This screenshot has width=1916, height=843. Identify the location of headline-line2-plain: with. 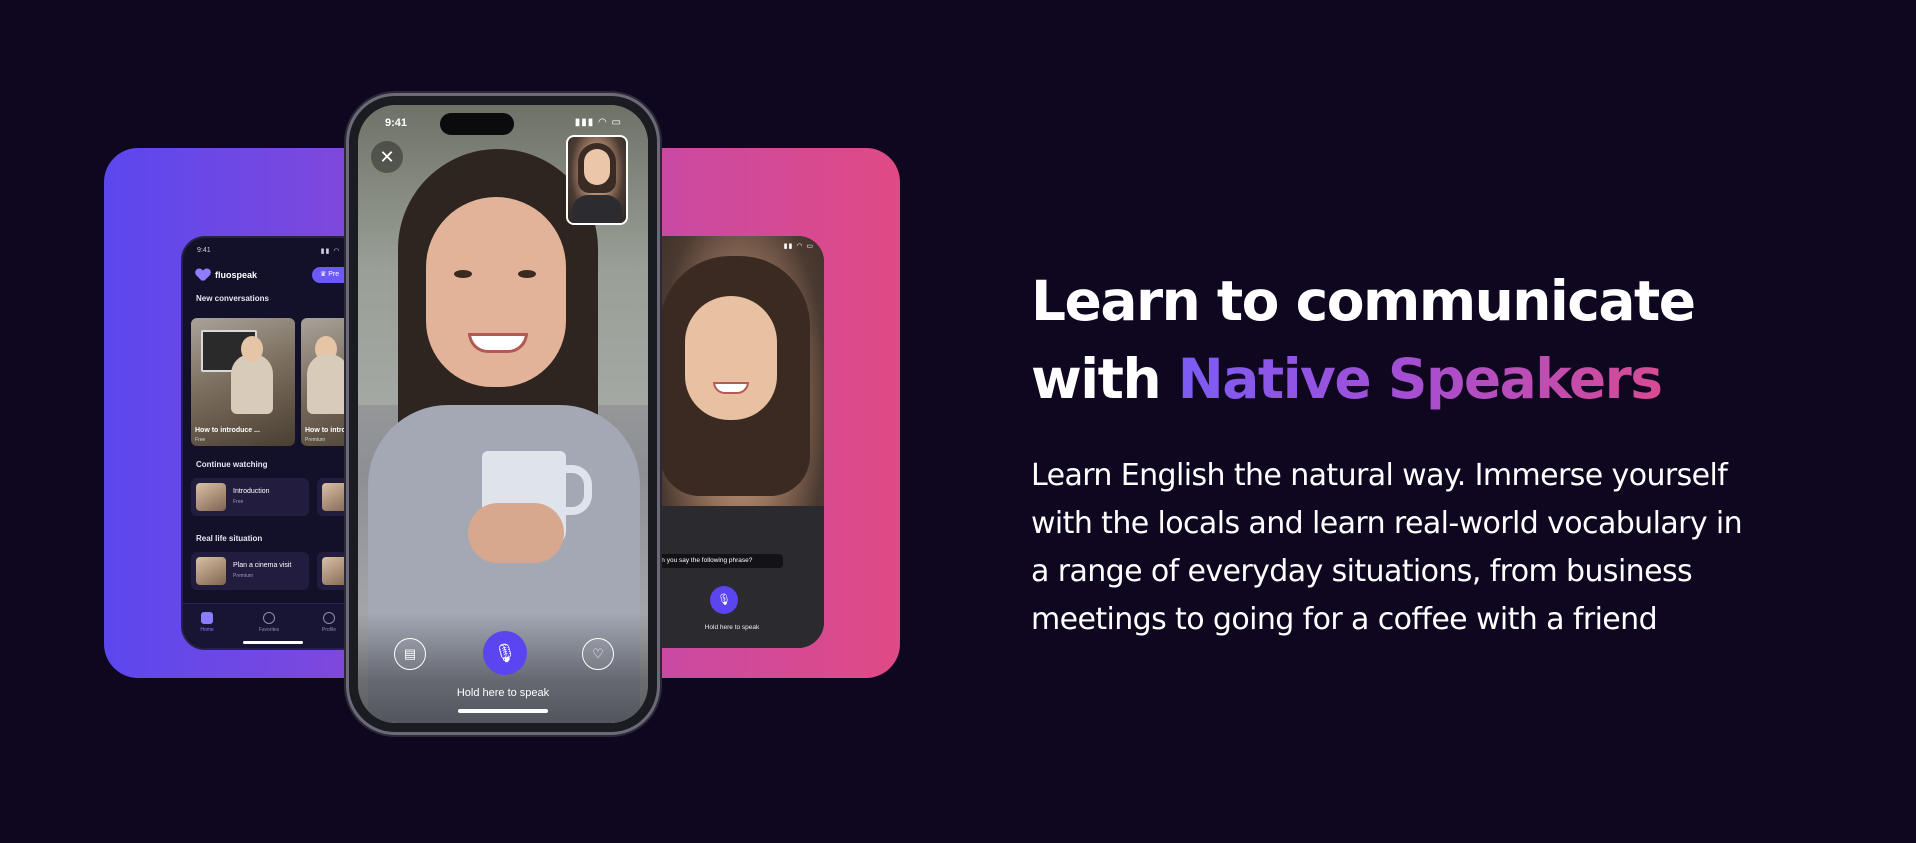
(1104, 379).